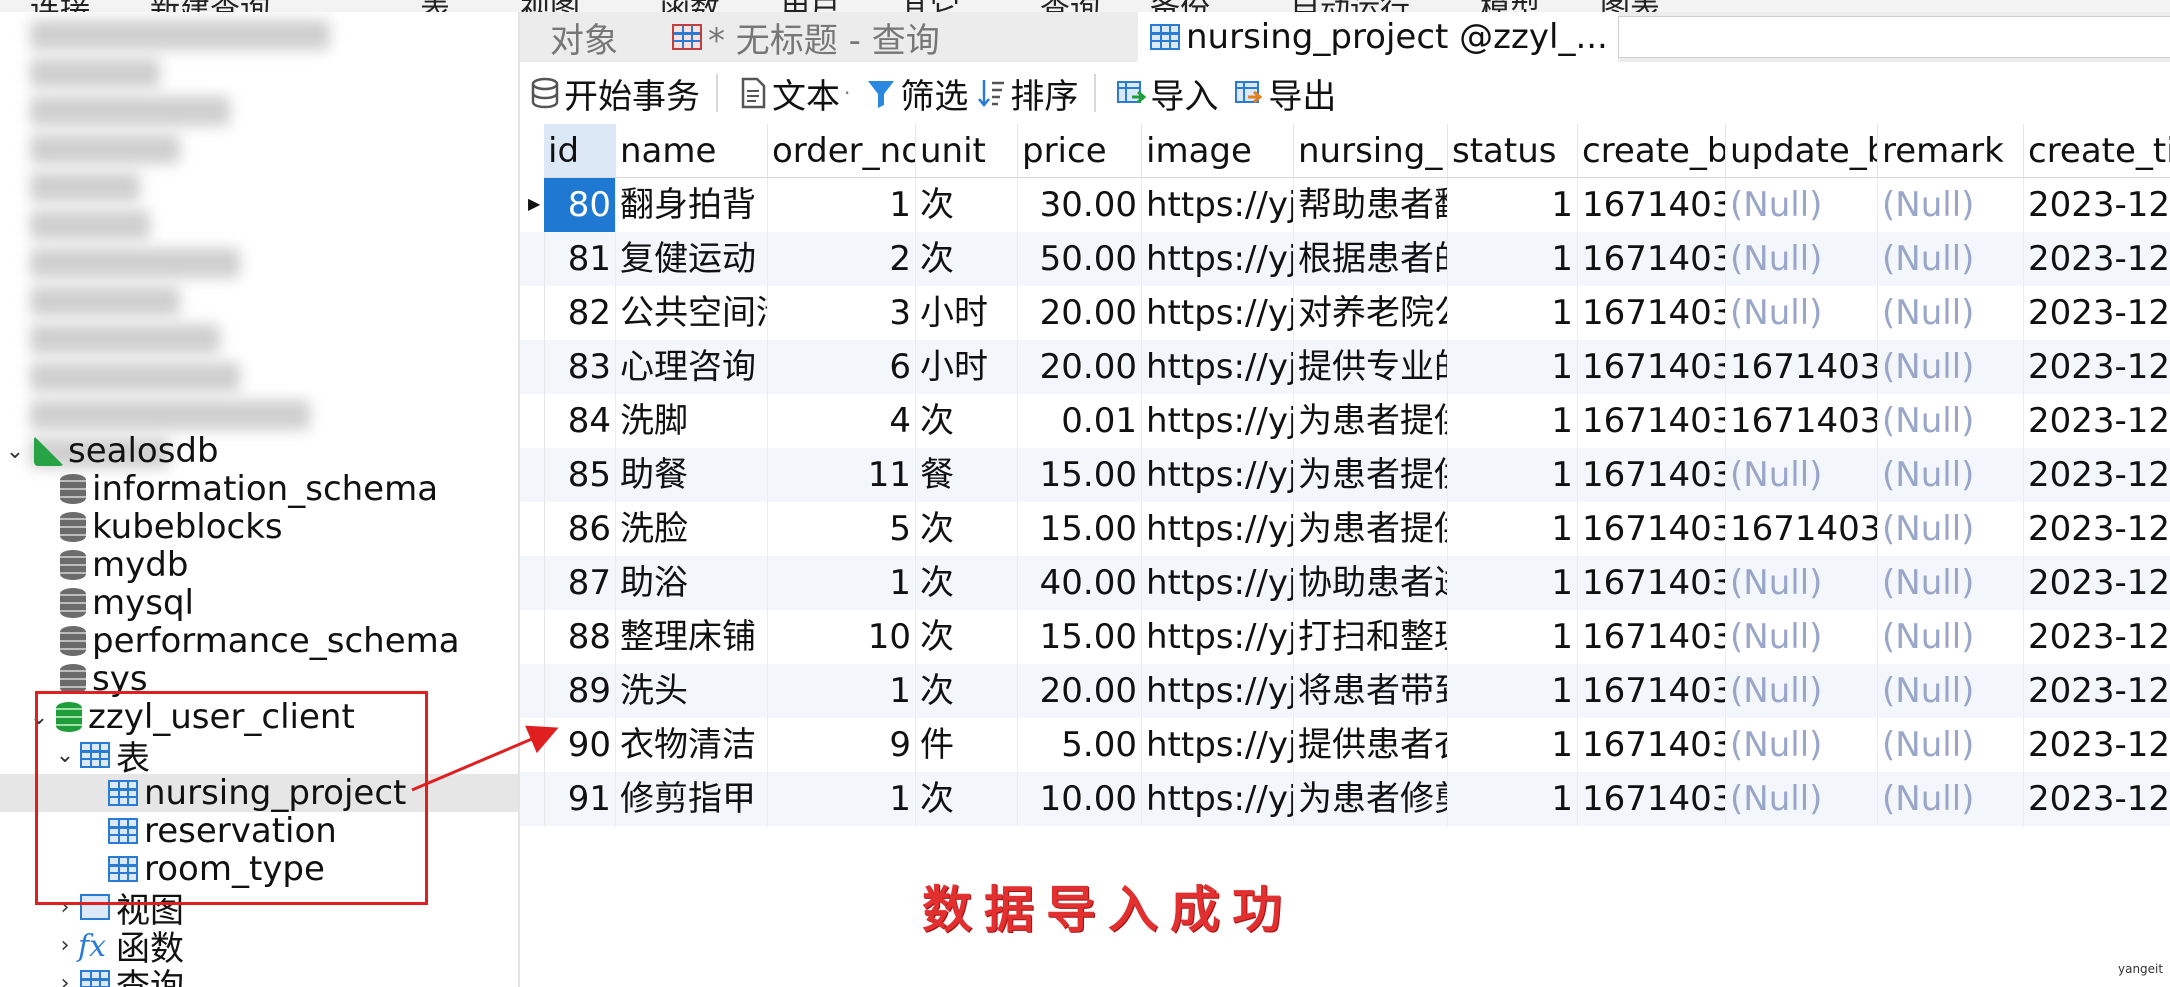 The width and height of the screenshot is (2170, 987). Describe the element at coordinates (1371, 475) in the screenshot. I see `cell-nursing-: 为患者提供` at that location.